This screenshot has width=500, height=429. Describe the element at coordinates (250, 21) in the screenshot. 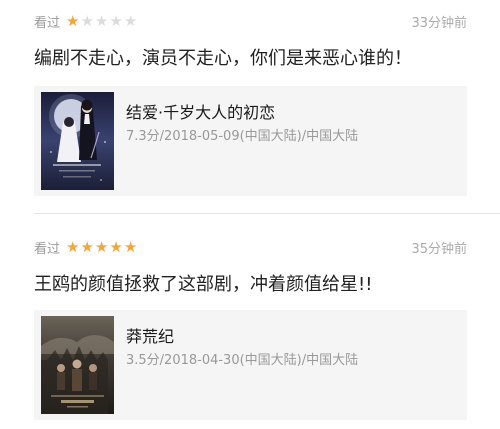

I see `review-meta: 看过 ★ ★ ★ ★ ★ 33分钟前` at that location.